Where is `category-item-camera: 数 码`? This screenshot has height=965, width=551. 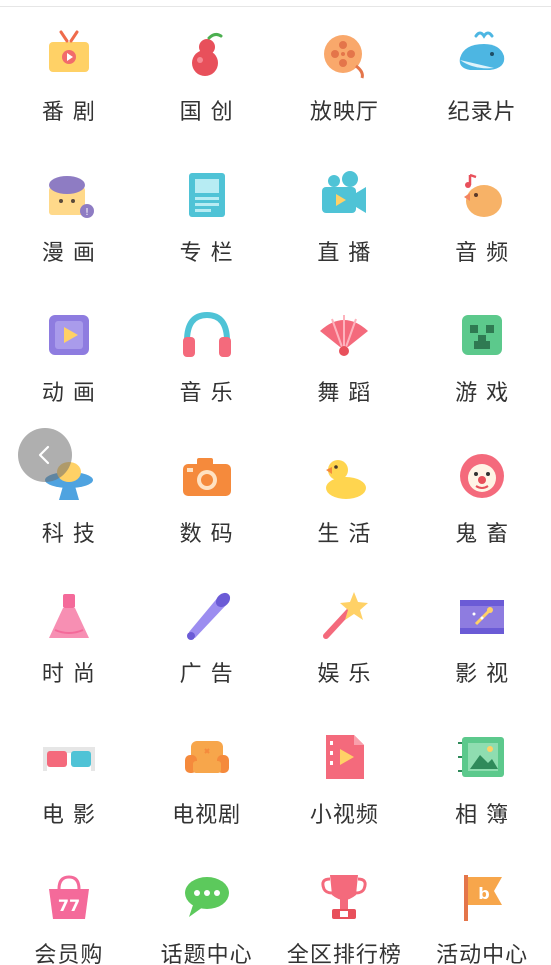 category-item-camera: 数 码 is located at coordinates (207, 500).